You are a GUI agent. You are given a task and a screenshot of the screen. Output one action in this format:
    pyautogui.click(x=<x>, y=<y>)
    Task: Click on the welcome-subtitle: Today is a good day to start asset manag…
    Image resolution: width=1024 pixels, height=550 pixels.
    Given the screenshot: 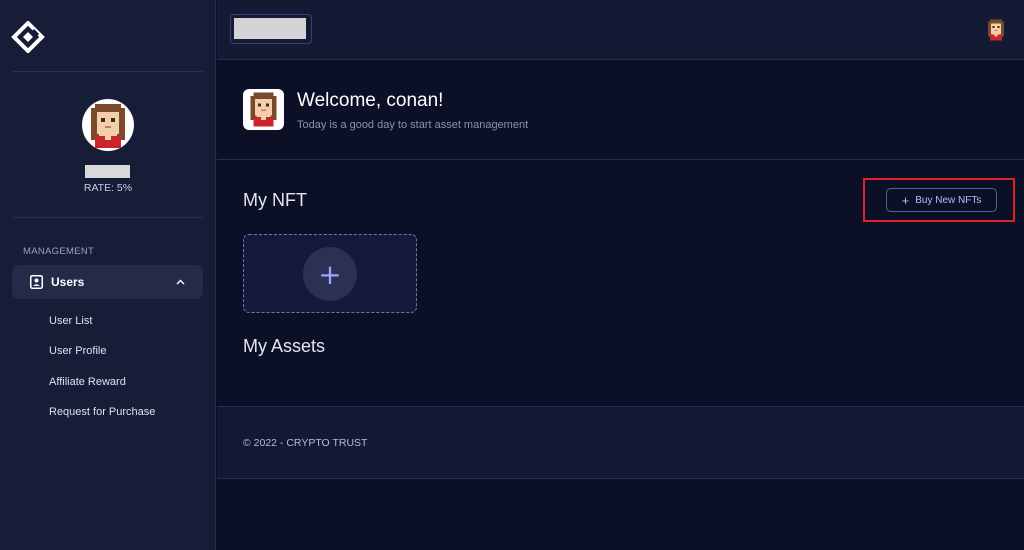 What is the action you would take?
    pyautogui.click(x=413, y=125)
    